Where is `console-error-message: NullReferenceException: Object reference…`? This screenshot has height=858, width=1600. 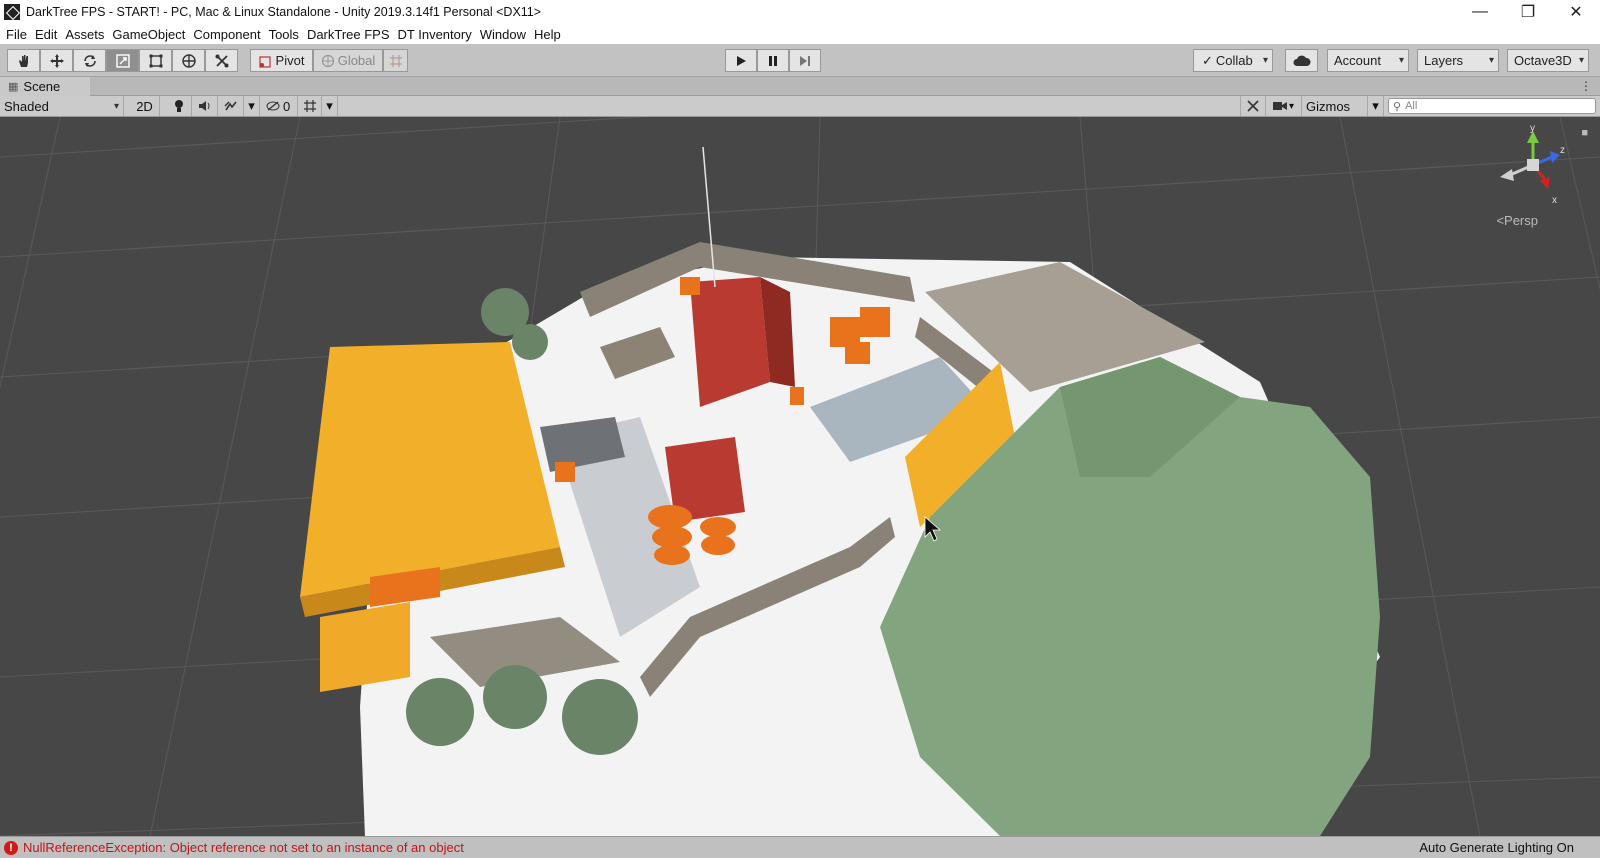
console-error-message: NullReferenceException: Object reference… is located at coordinates (243, 847).